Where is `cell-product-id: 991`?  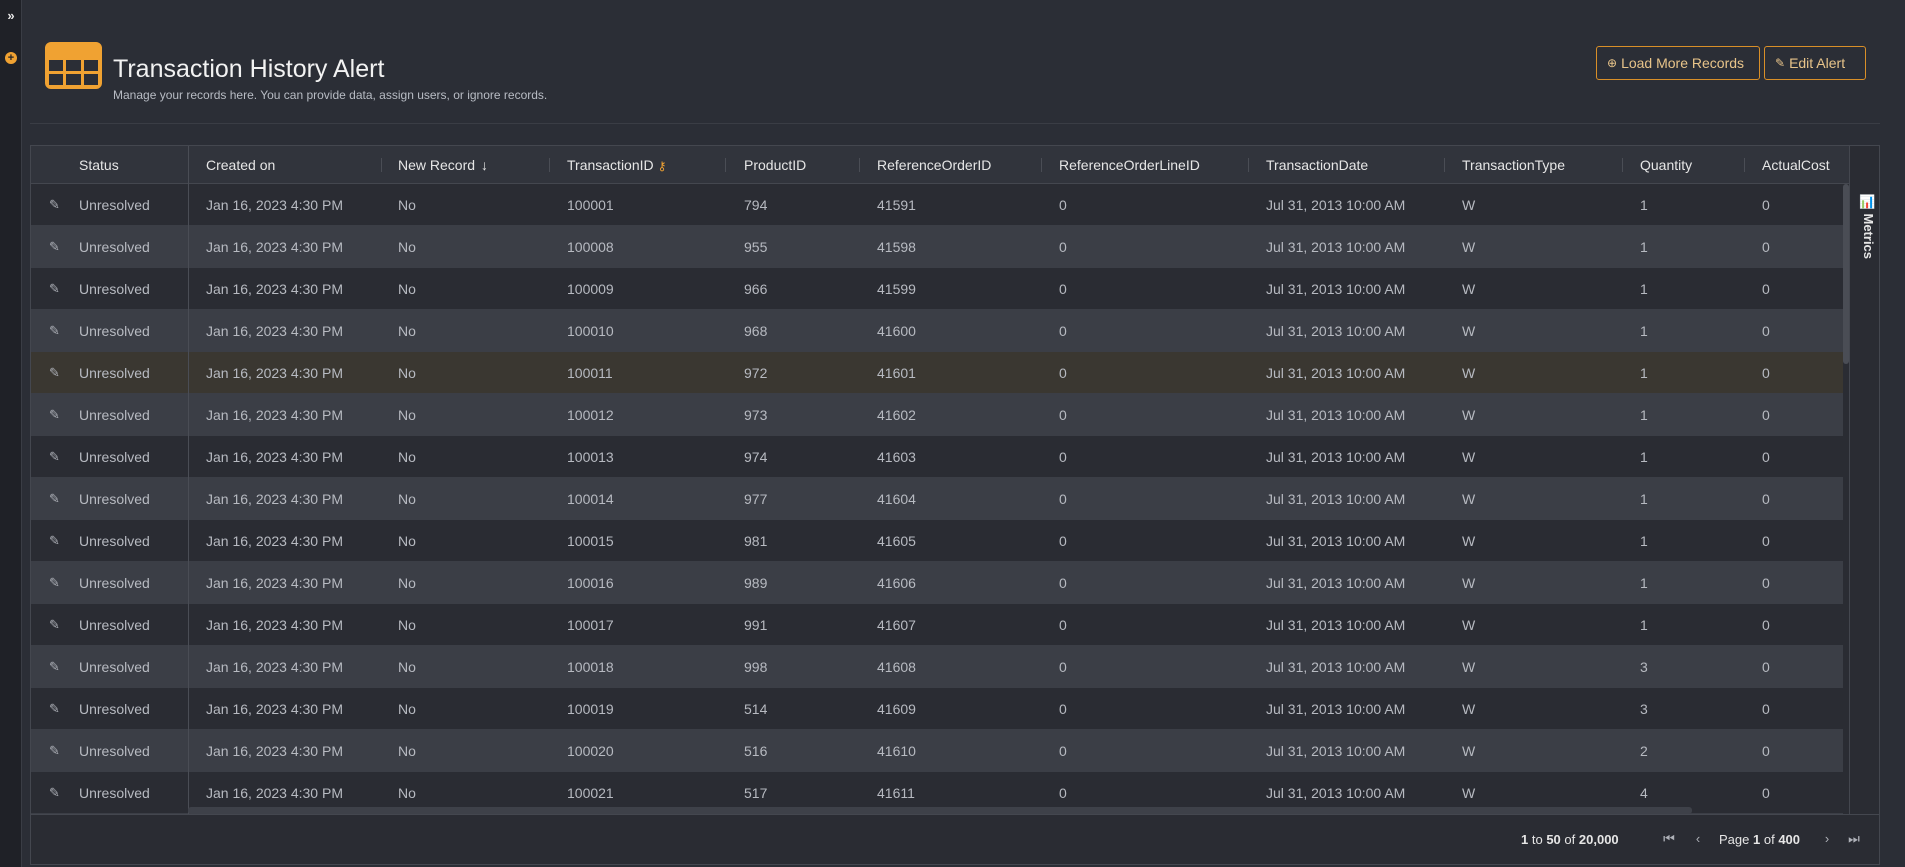
cell-product-id: 991 is located at coordinates (756, 625).